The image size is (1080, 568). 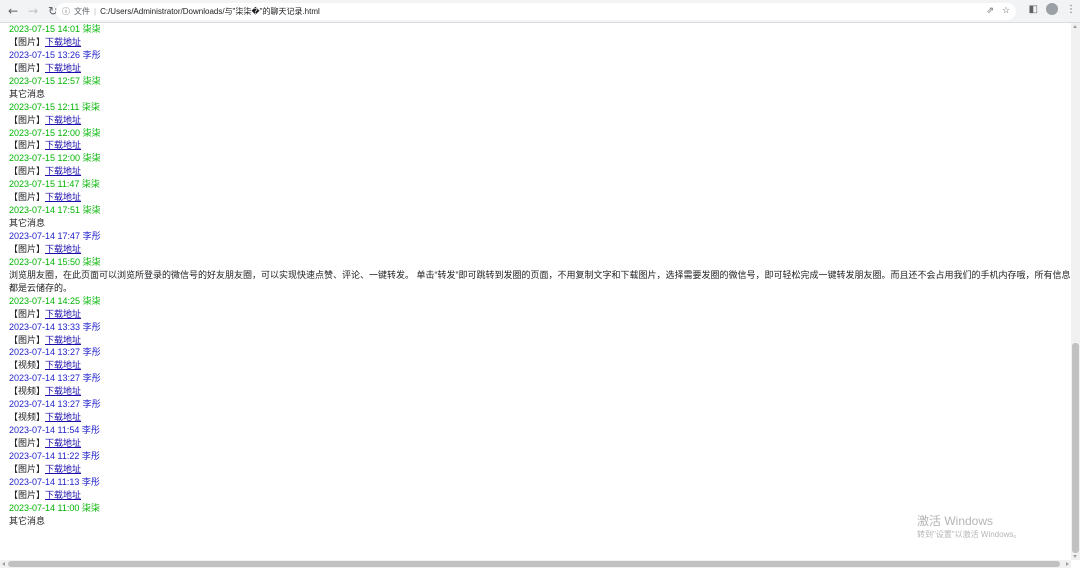 I want to click on back-arrow-icon: ←, so click(x=13, y=11).